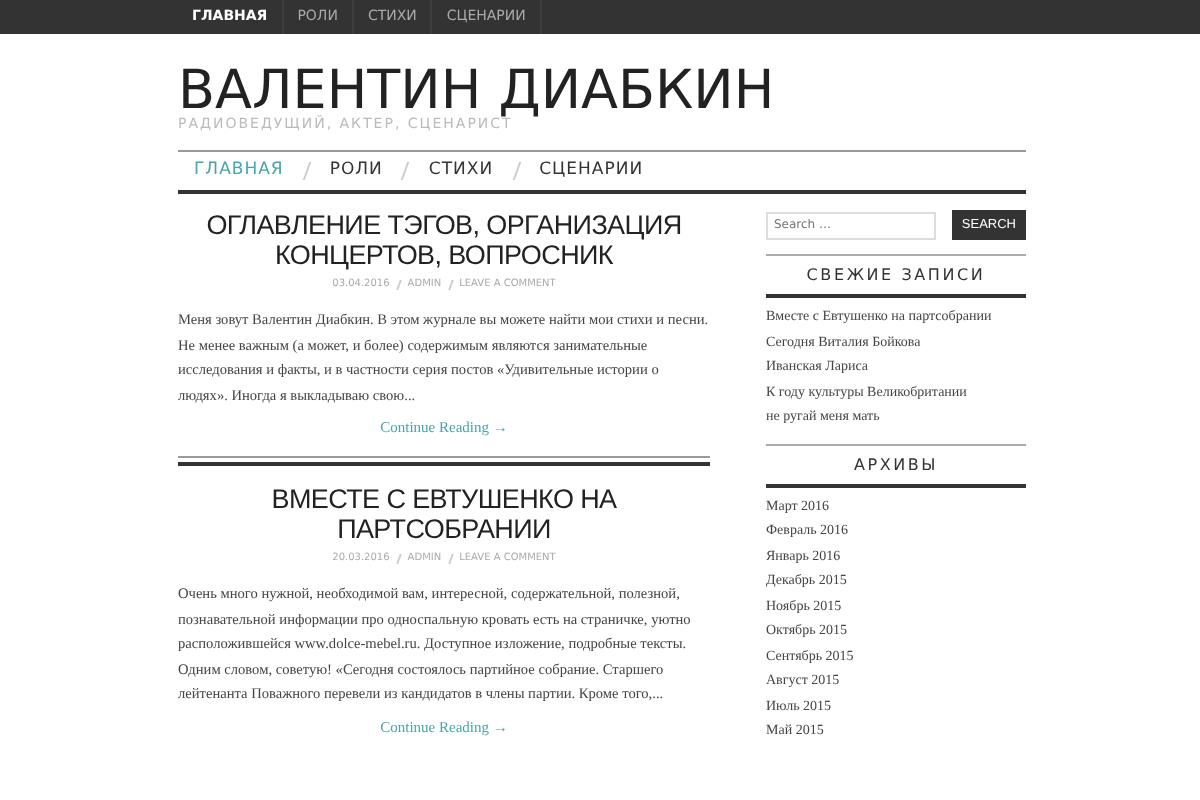 This screenshot has height=800, width=1200. Describe the element at coordinates (356, 171) in the screenshot. I see `main-menu-link: РОЛИ` at that location.